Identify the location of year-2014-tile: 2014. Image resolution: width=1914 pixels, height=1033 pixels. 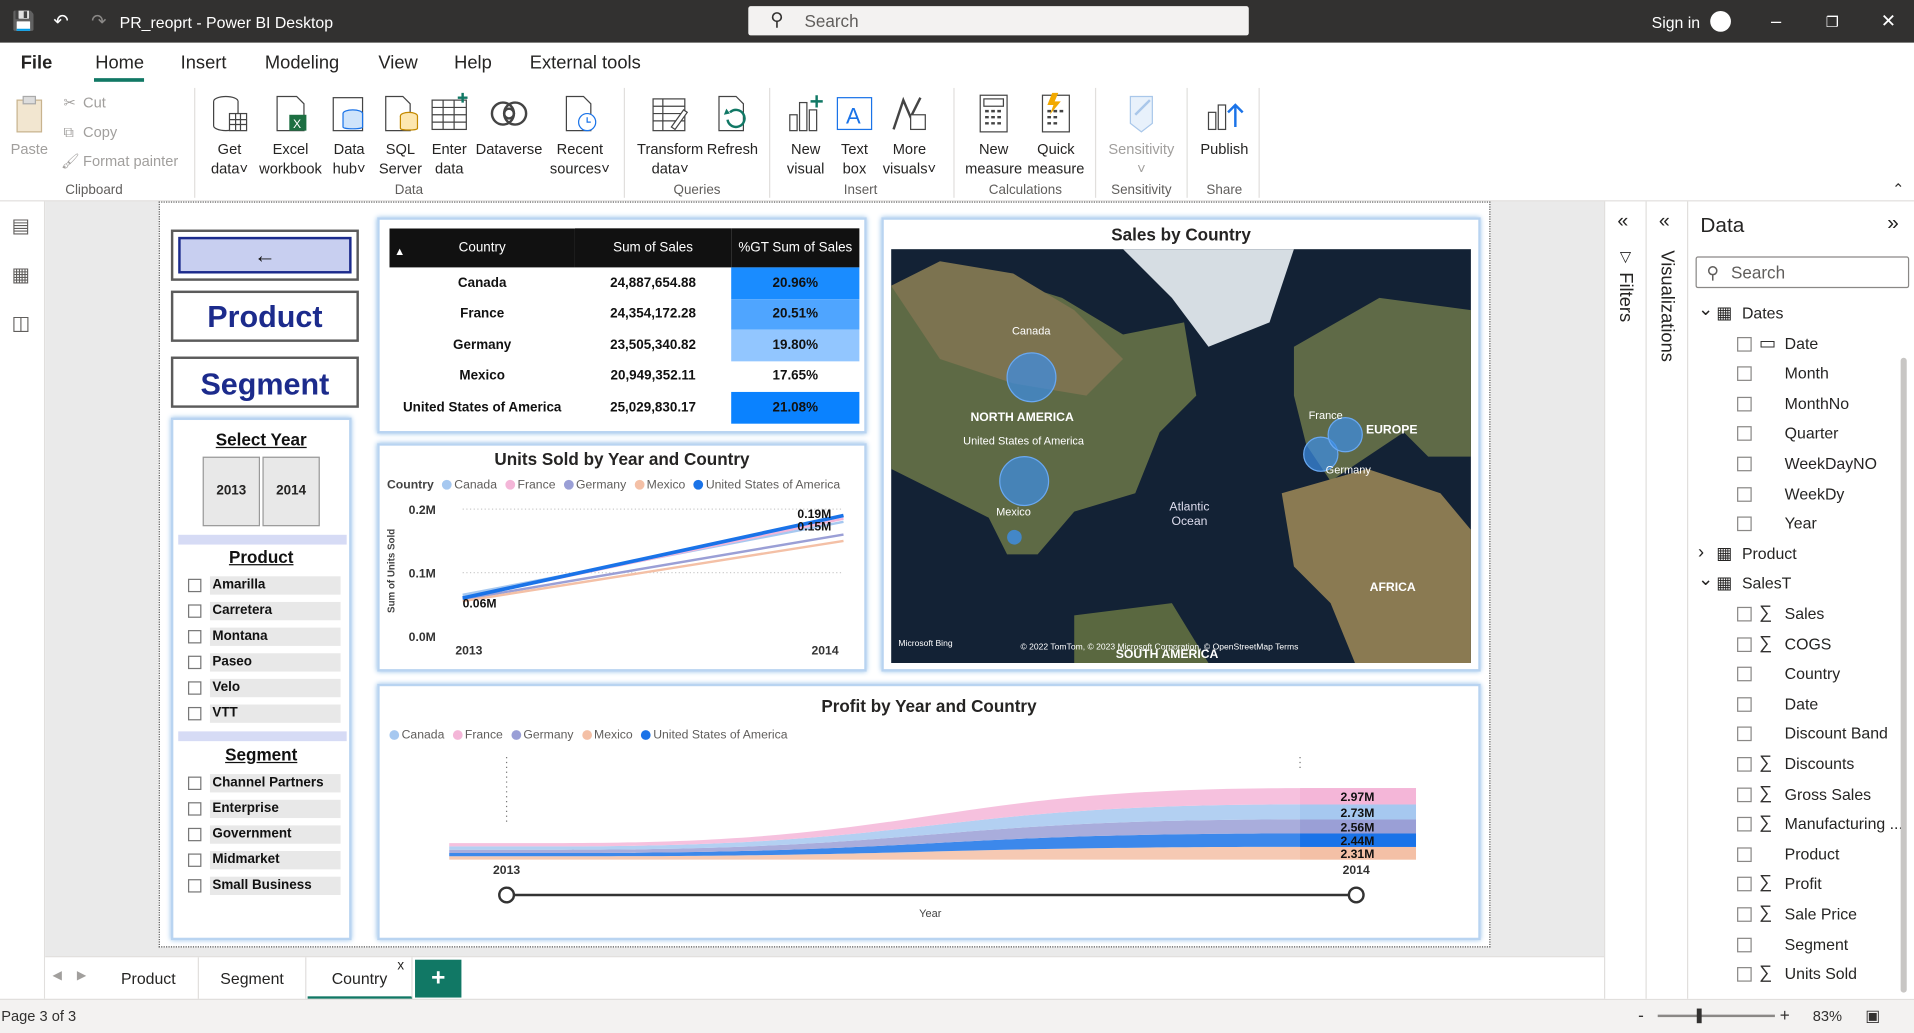
(291, 491).